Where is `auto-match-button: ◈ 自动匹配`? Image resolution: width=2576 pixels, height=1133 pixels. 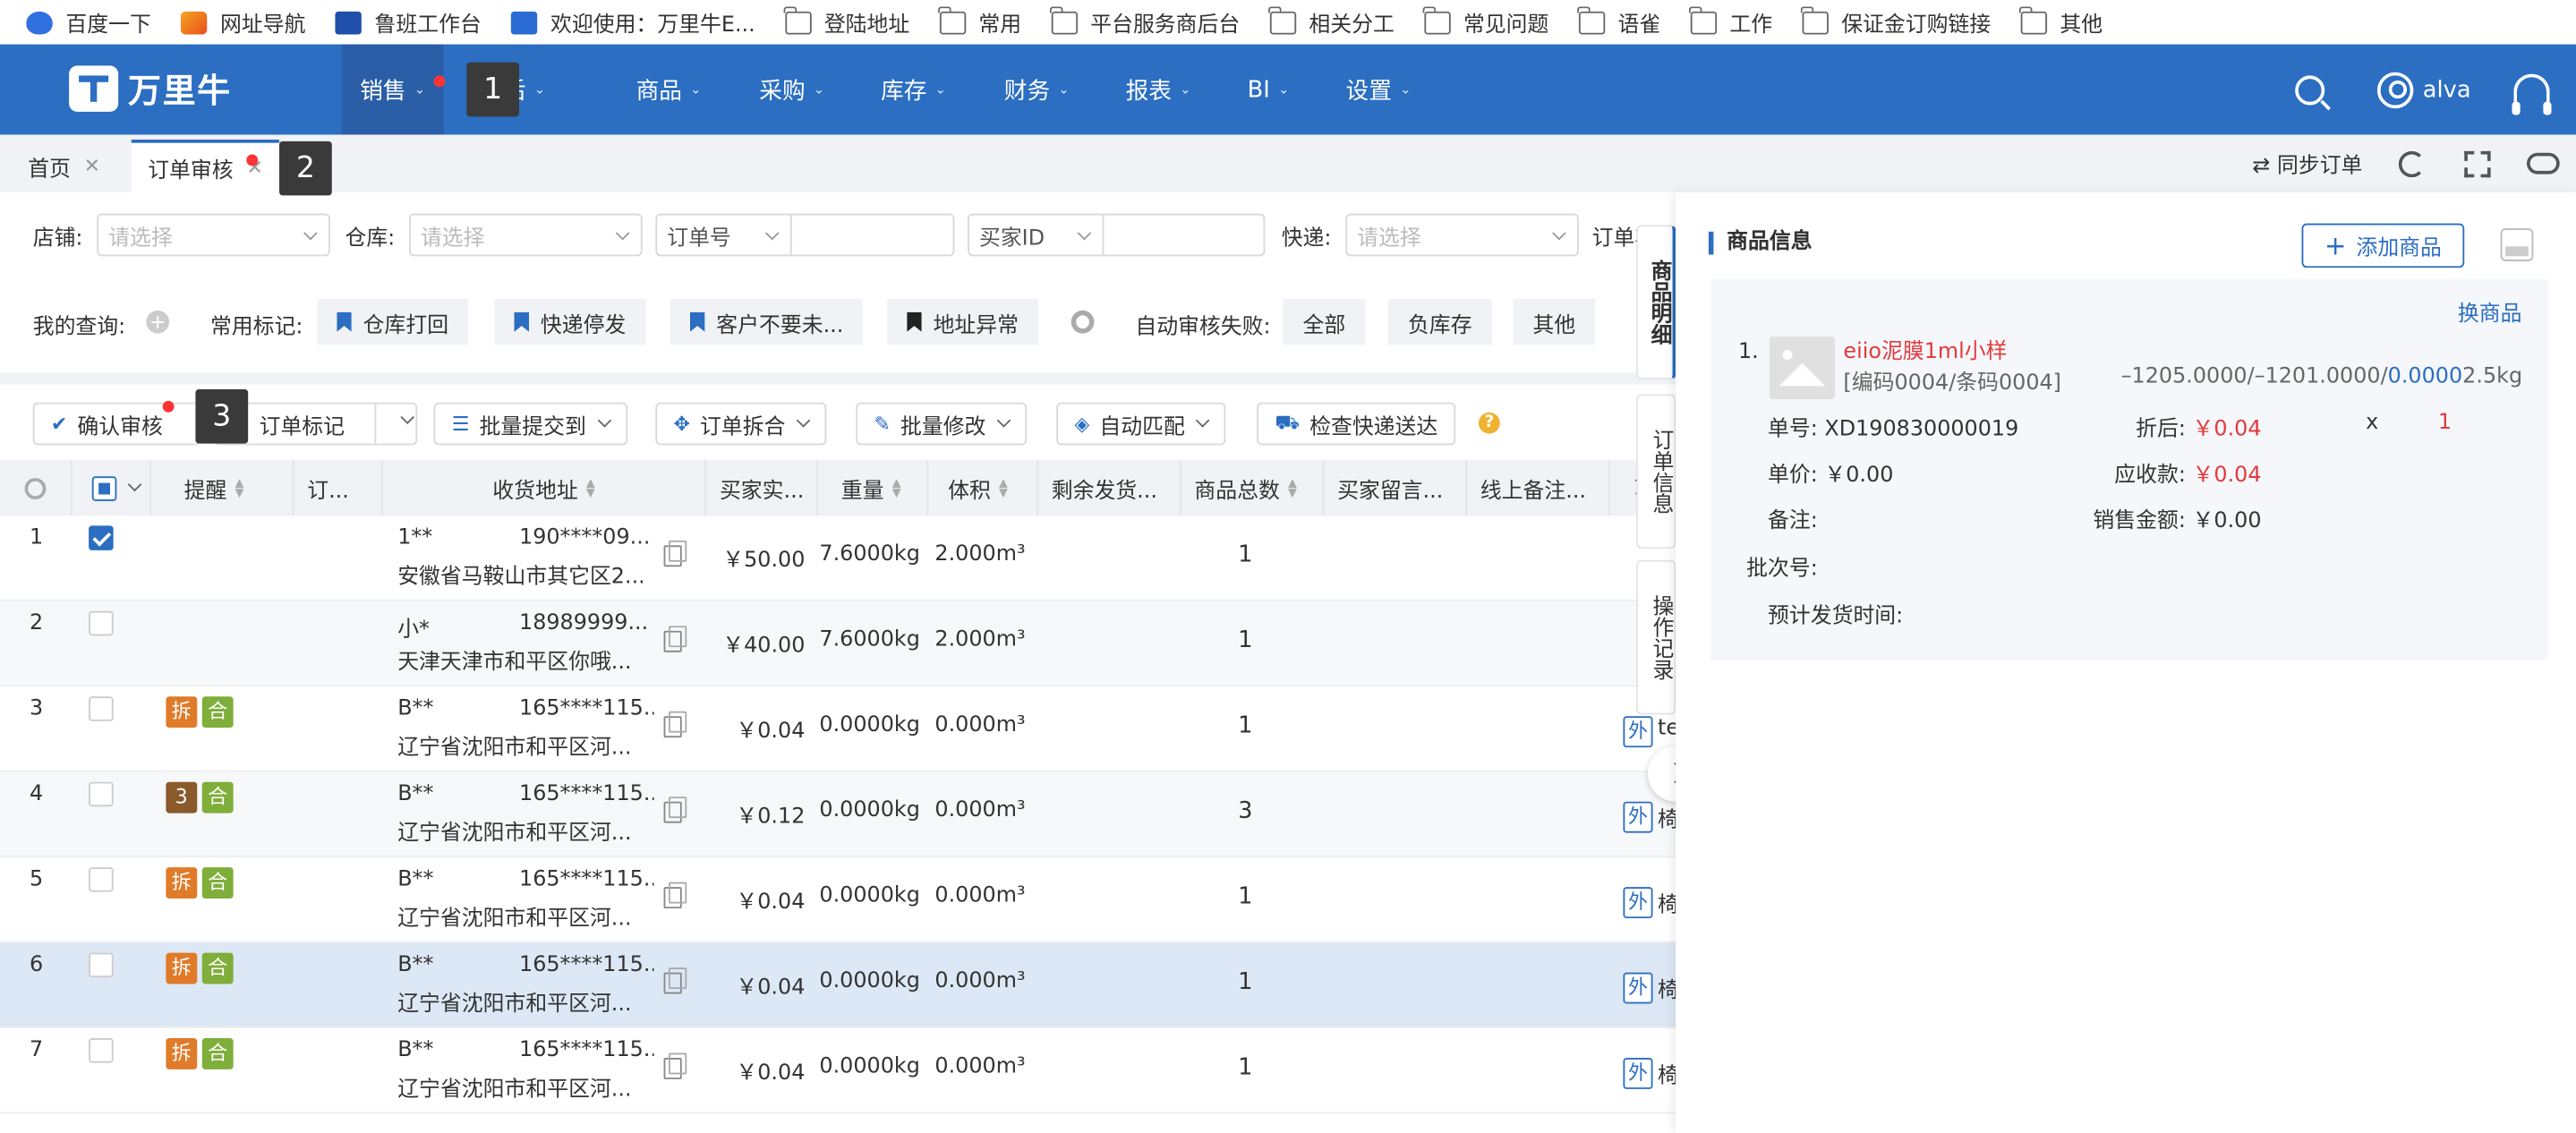 auto-match-button: ◈ 自动匹配 is located at coordinates (1141, 424).